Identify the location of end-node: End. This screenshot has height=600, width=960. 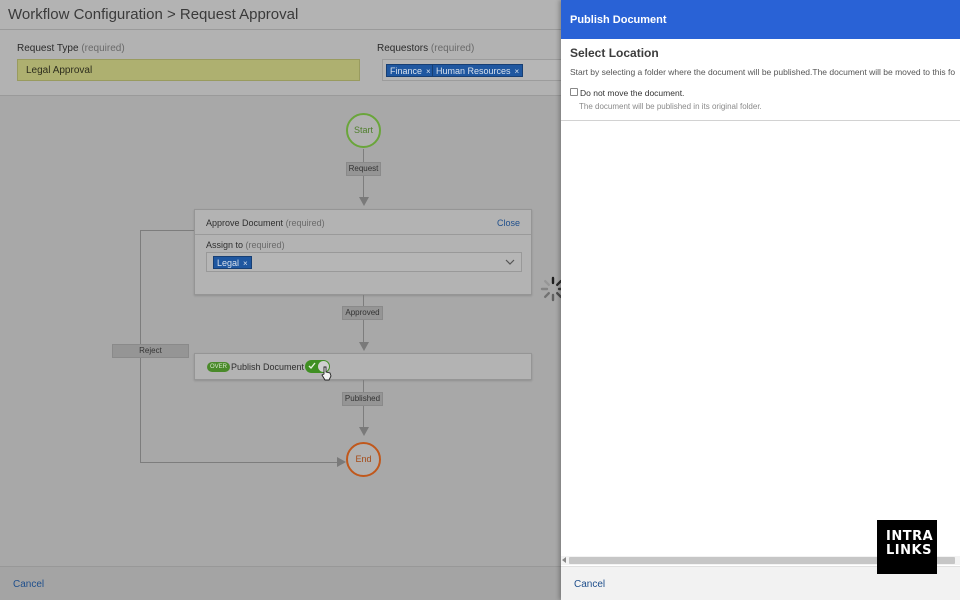
(363, 459).